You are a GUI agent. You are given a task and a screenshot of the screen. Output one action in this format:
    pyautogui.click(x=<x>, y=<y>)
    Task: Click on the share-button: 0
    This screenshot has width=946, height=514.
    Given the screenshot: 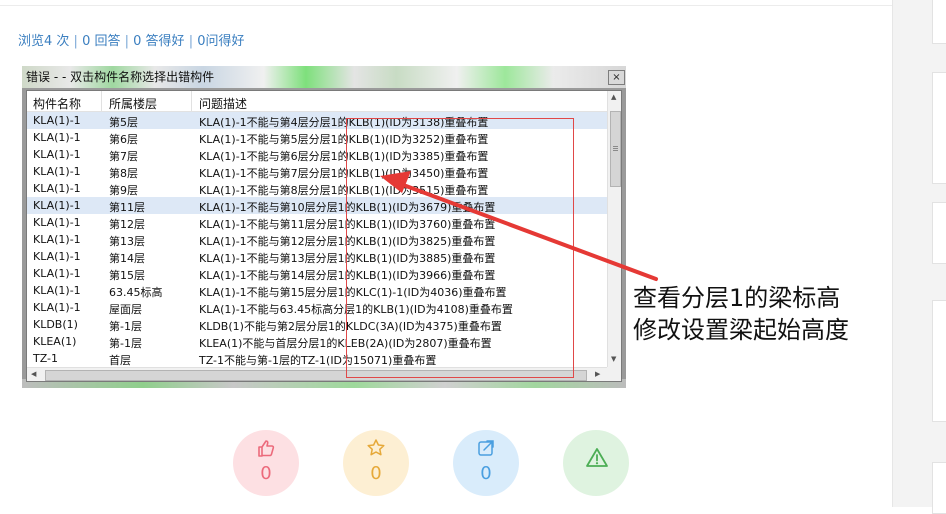 What is the action you would take?
    pyautogui.click(x=486, y=463)
    